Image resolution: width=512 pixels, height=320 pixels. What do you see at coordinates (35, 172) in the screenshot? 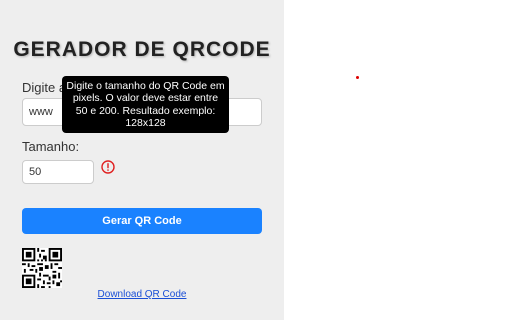
I see `size-input-value: 50` at bounding box center [35, 172].